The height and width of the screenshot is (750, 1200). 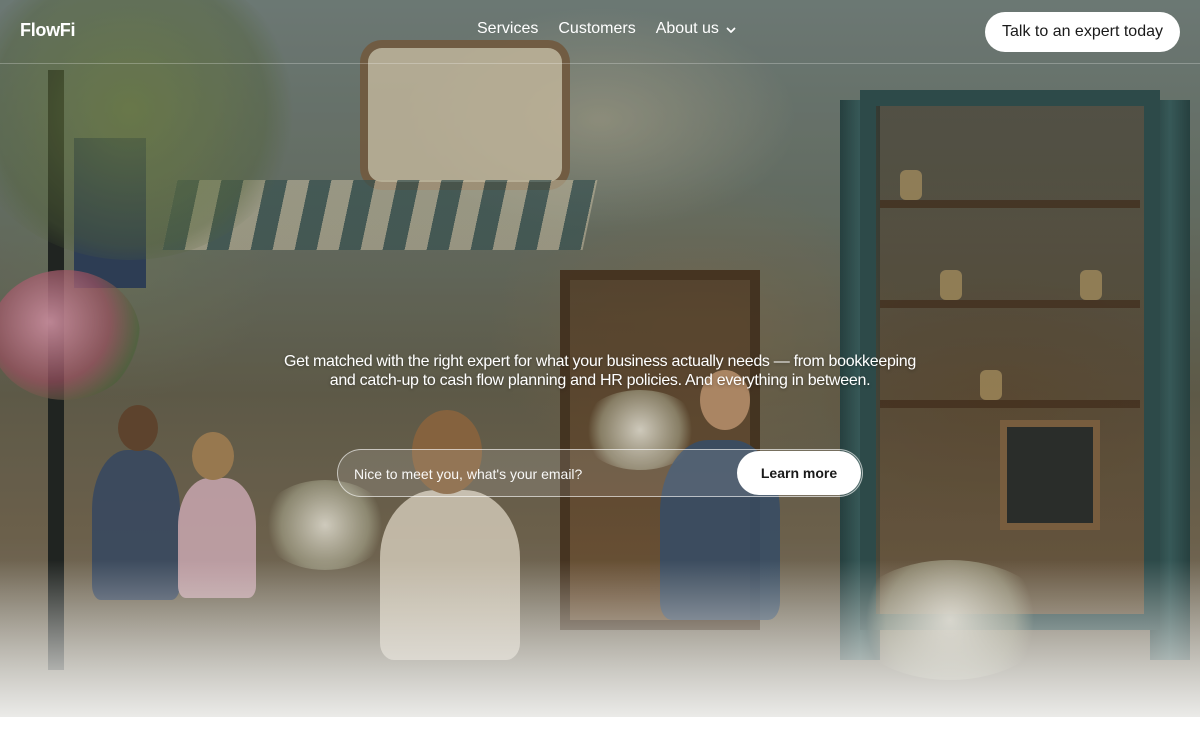 I want to click on nav-item-label: Services, so click(x=508, y=28).